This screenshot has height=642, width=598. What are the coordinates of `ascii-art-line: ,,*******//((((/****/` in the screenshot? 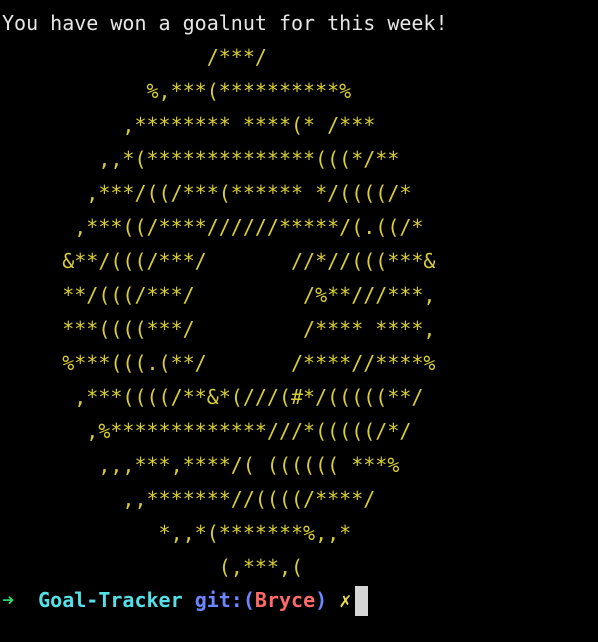 It's located at (189, 499).